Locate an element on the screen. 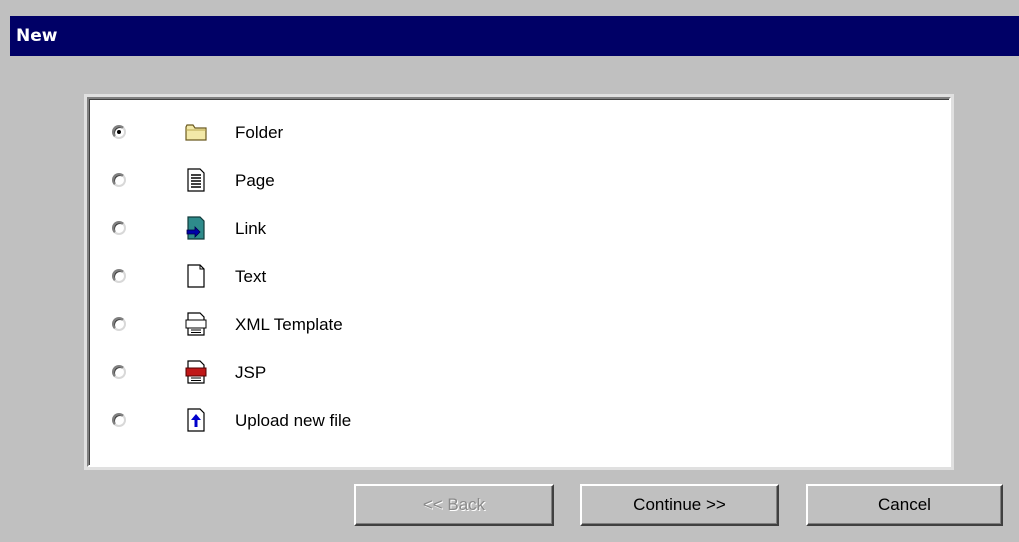  page-icon is located at coordinates (196, 180).